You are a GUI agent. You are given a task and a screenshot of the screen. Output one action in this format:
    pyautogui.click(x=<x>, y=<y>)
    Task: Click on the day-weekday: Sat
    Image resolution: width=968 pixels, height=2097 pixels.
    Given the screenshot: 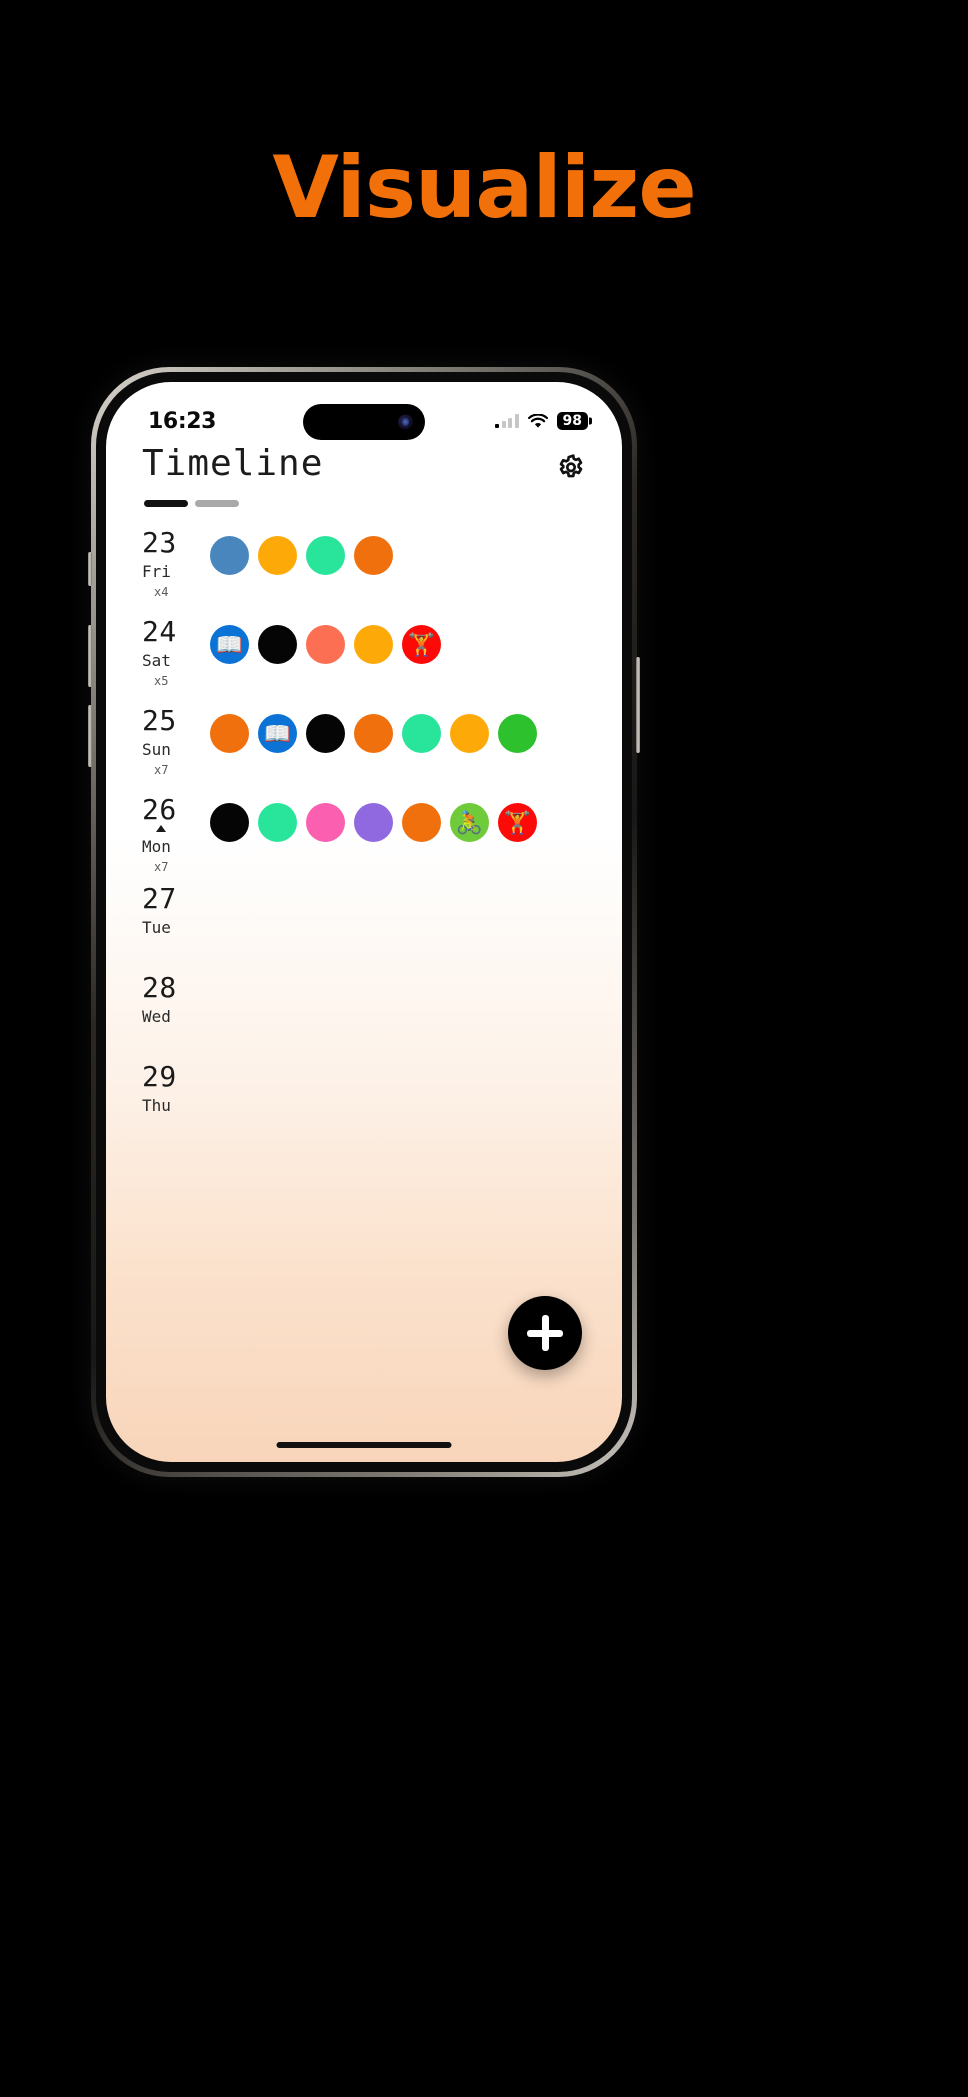 What is the action you would take?
    pyautogui.click(x=156, y=660)
    